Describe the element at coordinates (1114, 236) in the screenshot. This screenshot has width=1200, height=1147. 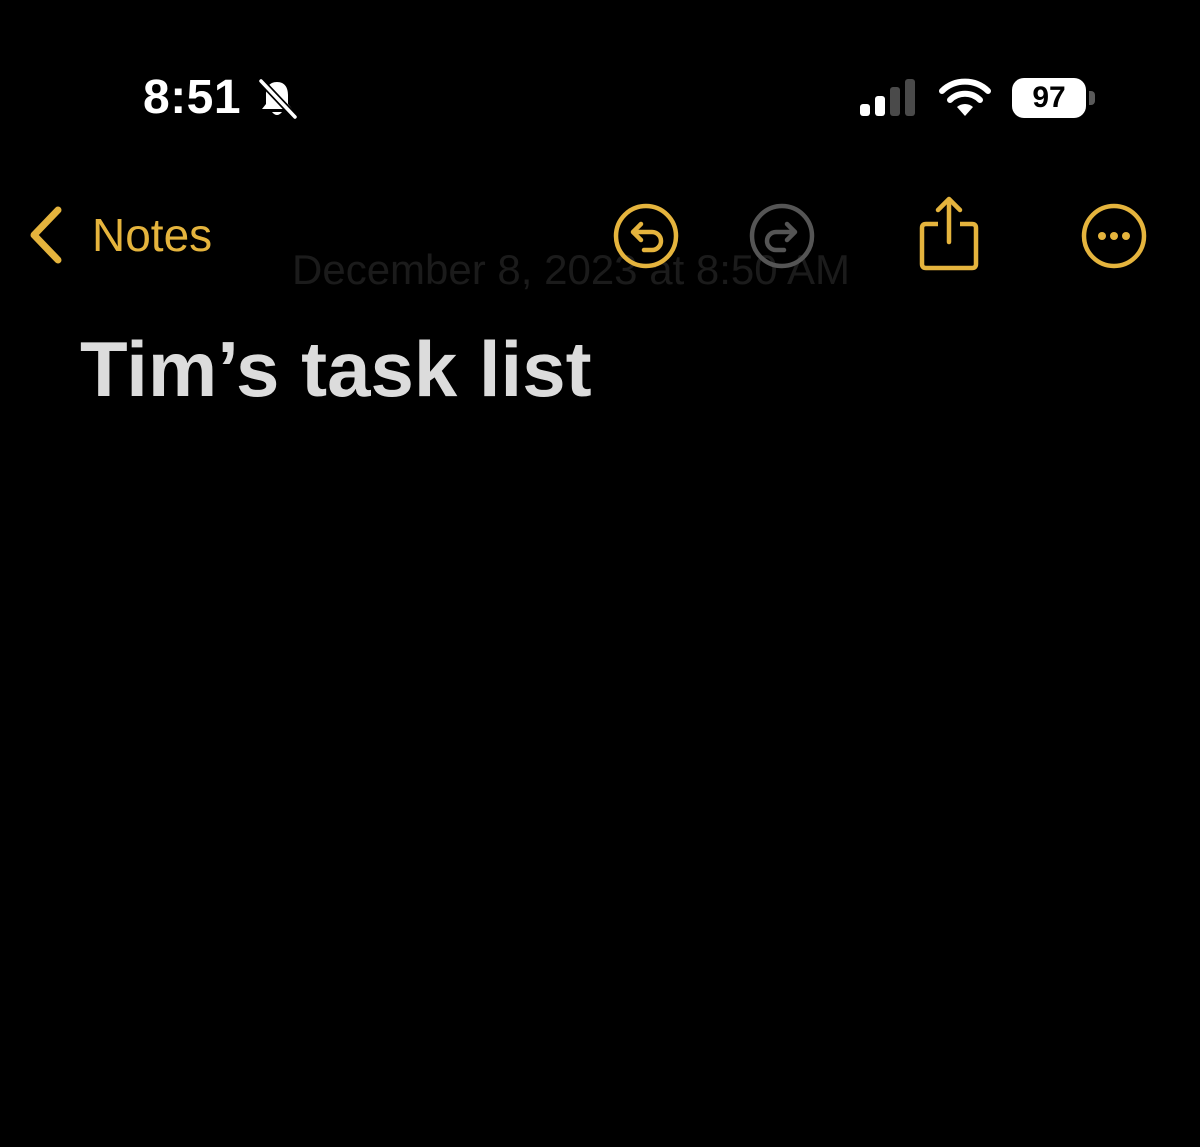
I see `more-icon` at that location.